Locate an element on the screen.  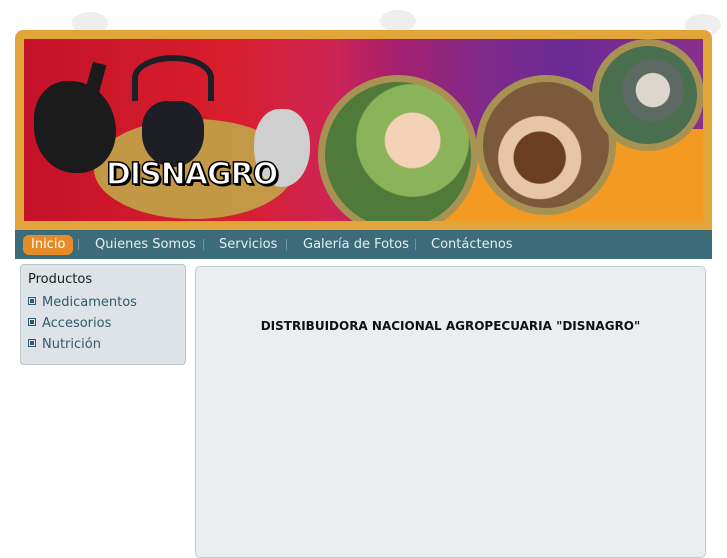
sidebar-item-label: Nutrición is located at coordinates (71, 344).